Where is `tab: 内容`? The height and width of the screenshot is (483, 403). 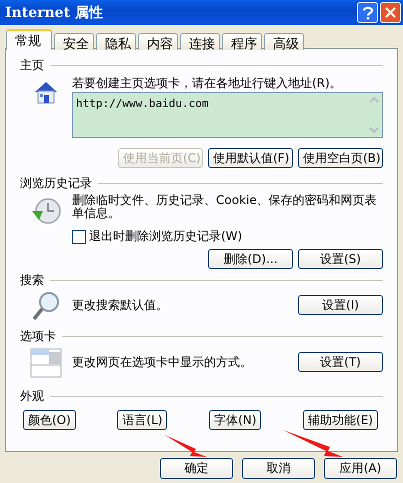 tab: 内容 is located at coordinates (158, 41).